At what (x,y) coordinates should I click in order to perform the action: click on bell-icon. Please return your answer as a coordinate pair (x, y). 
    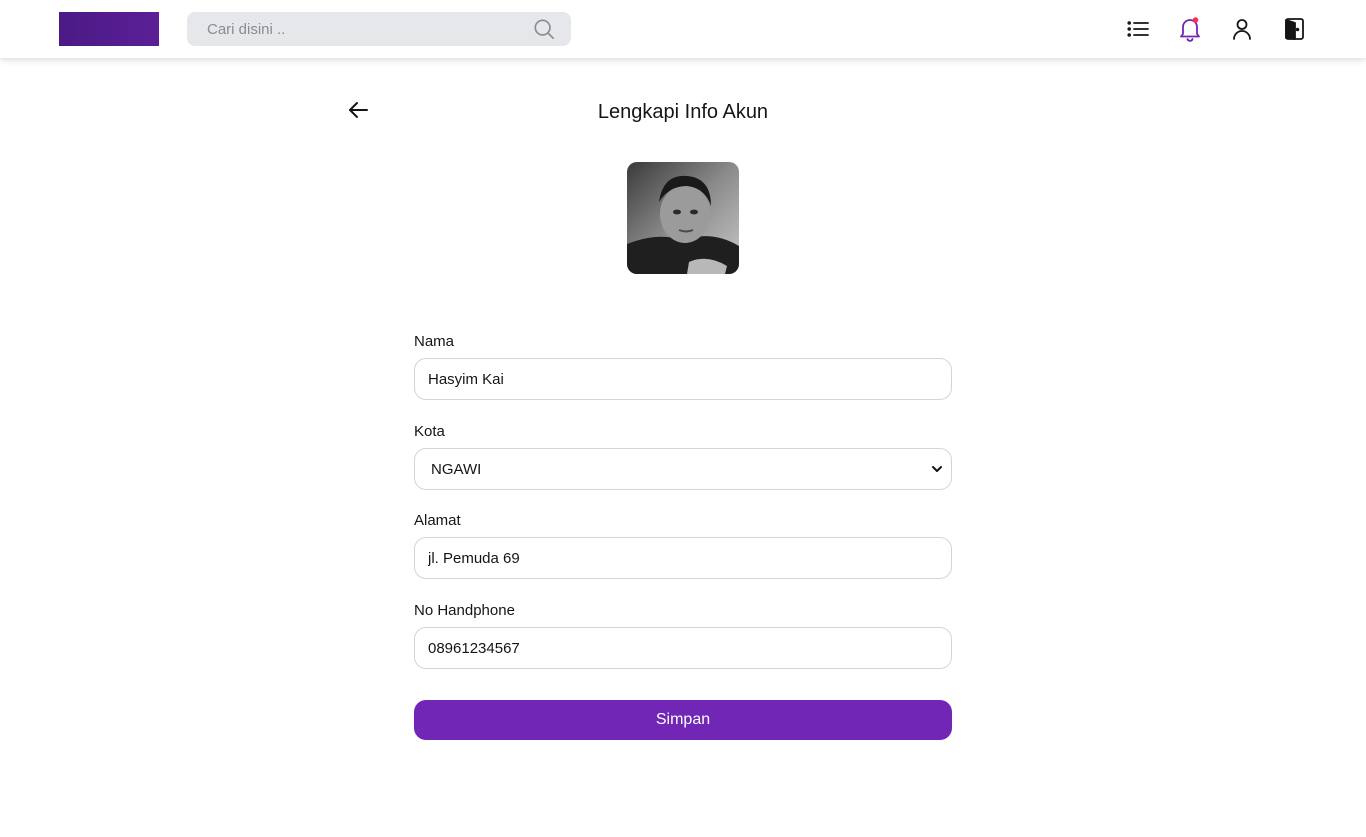
    Looking at the image, I should click on (1190, 29).